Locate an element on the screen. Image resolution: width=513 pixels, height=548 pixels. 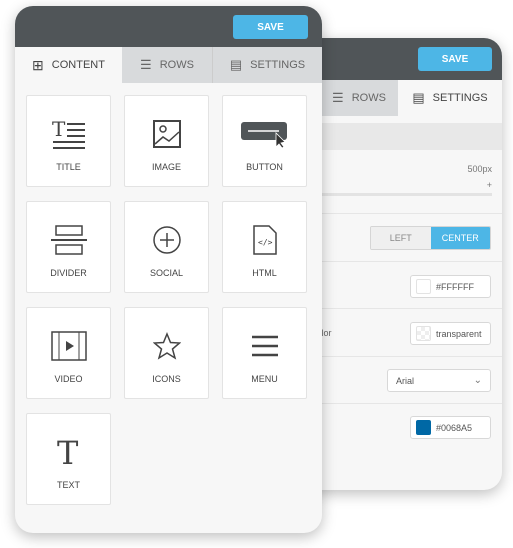
social-plus-icon is located at coordinates (167, 240).